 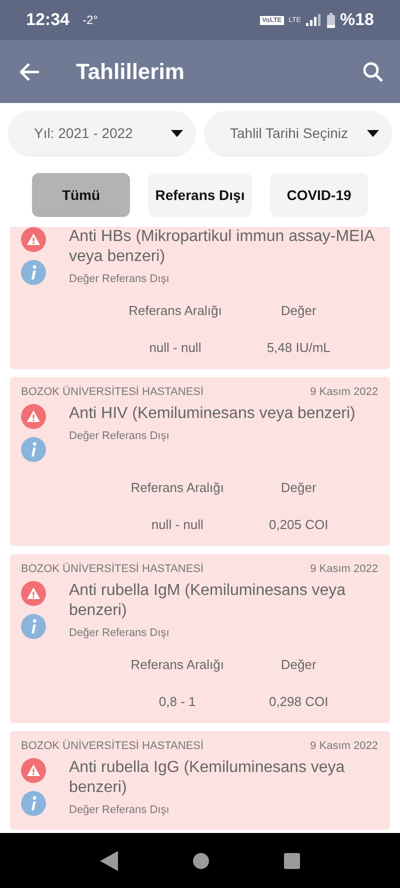 I want to click on clock: 12:34, so click(x=48, y=20).